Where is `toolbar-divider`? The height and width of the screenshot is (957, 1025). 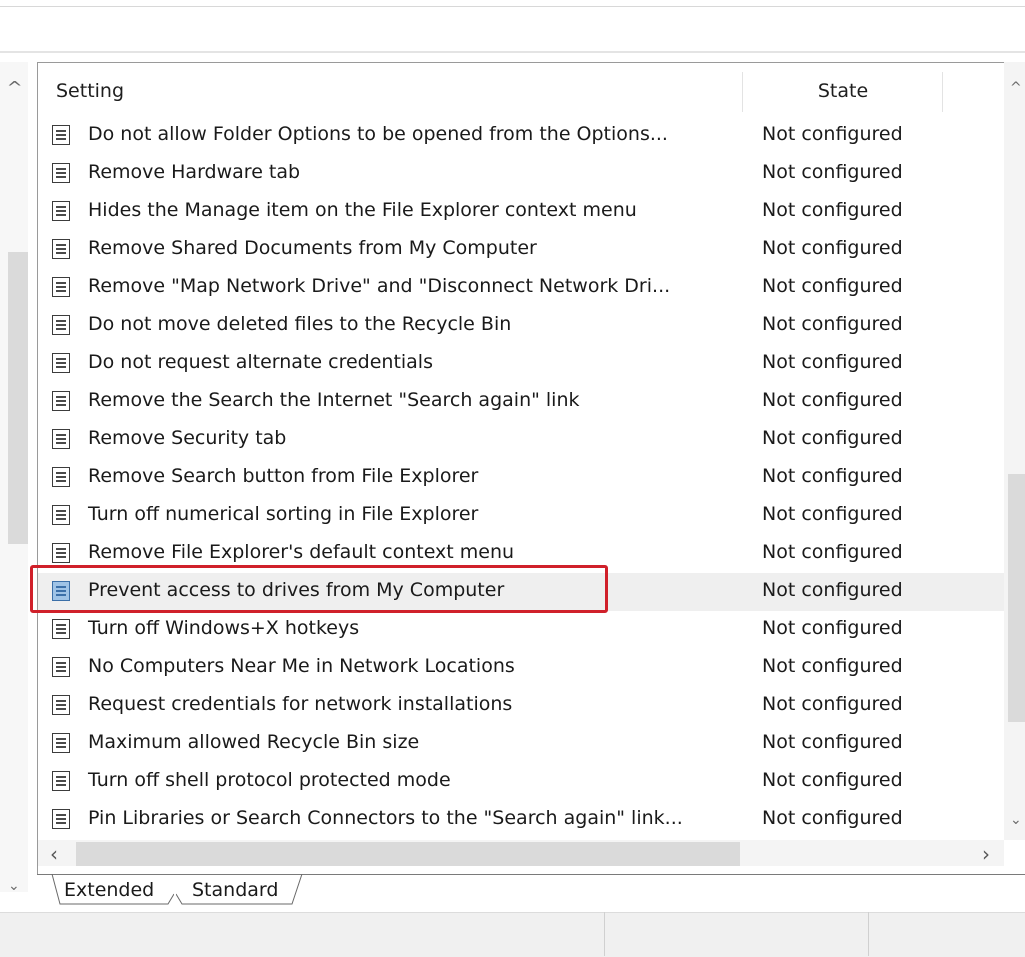
toolbar-divider is located at coordinates (512, 52).